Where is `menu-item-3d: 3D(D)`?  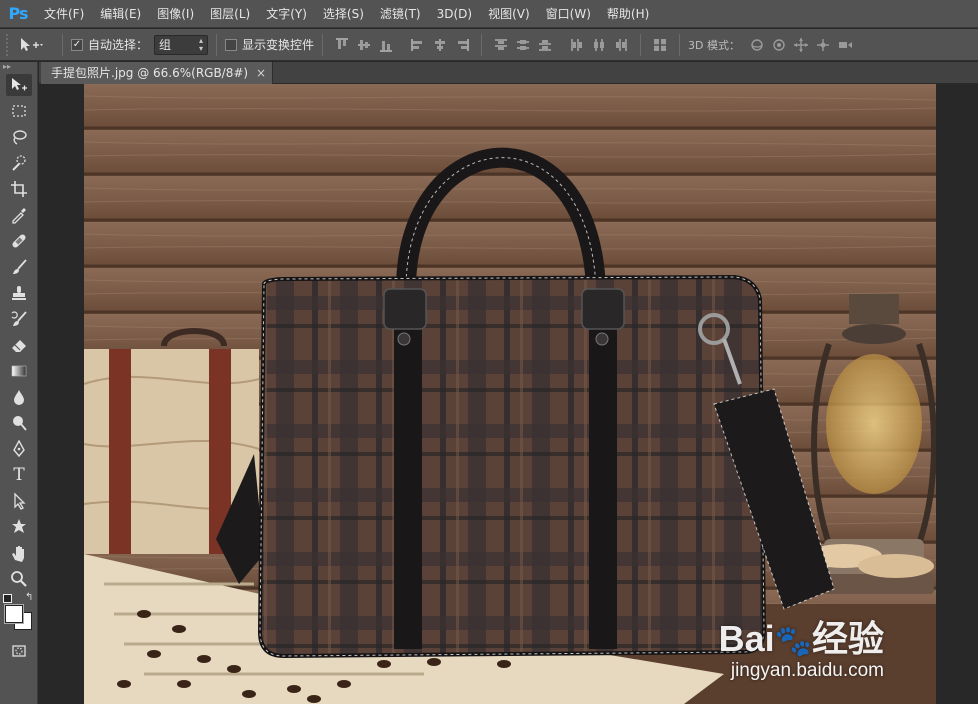 menu-item-3d: 3D(D) is located at coordinates (454, 14).